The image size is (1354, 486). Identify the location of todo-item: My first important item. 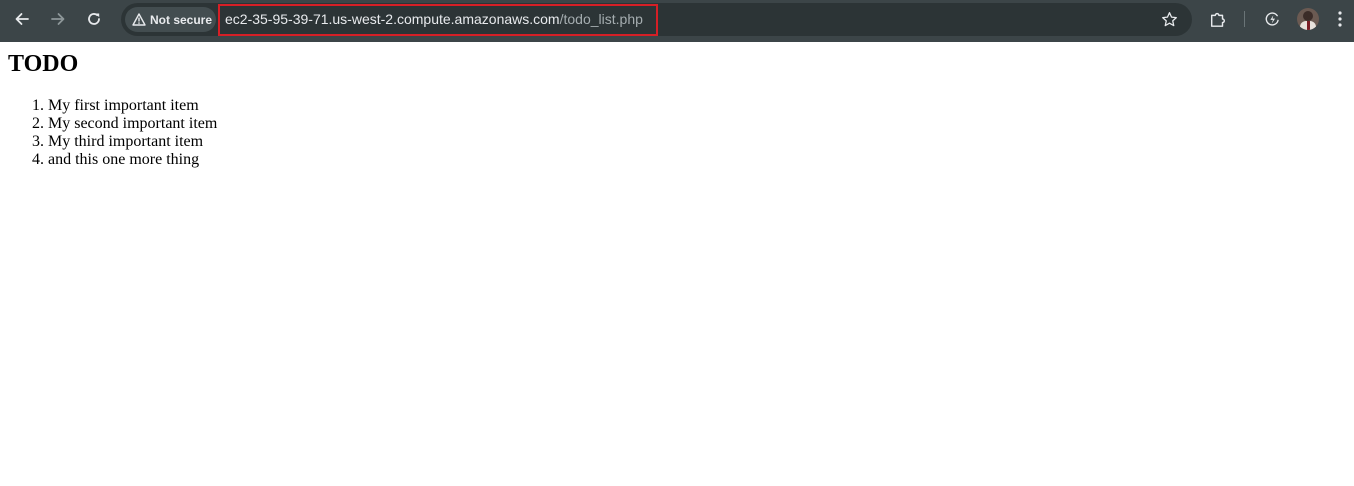
(132, 106).